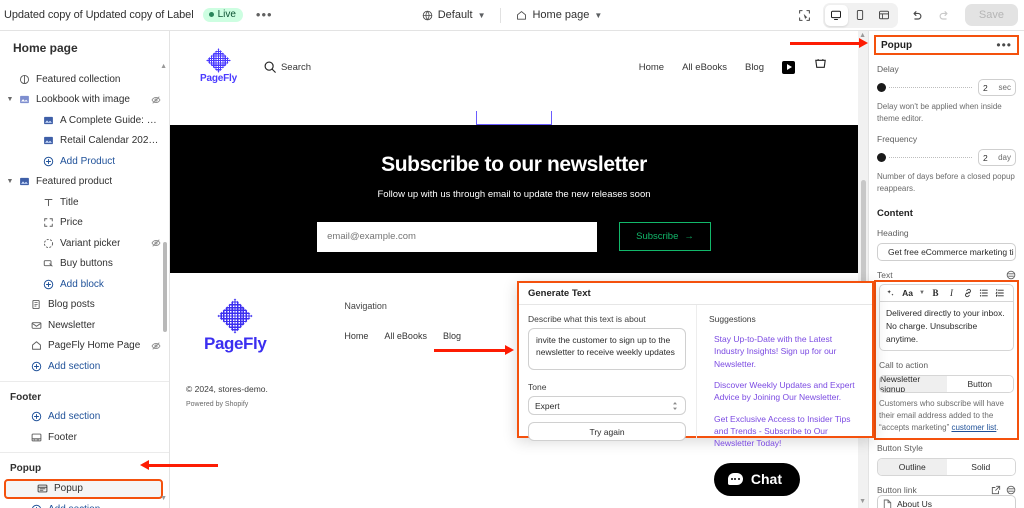  Describe the element at coordinates (452, 336) in the screenshot. I see `footer-link-blog: Blog` at that location.